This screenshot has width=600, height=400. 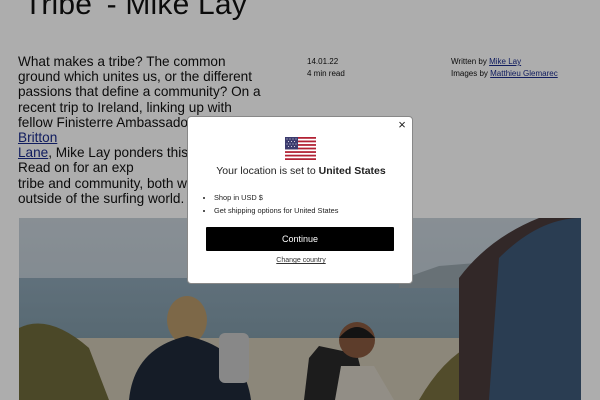 What do you see at coordinates (276, 198) in the screenshot?
I see `list-item: Shop in USD $` at bounding box center [276, 198].